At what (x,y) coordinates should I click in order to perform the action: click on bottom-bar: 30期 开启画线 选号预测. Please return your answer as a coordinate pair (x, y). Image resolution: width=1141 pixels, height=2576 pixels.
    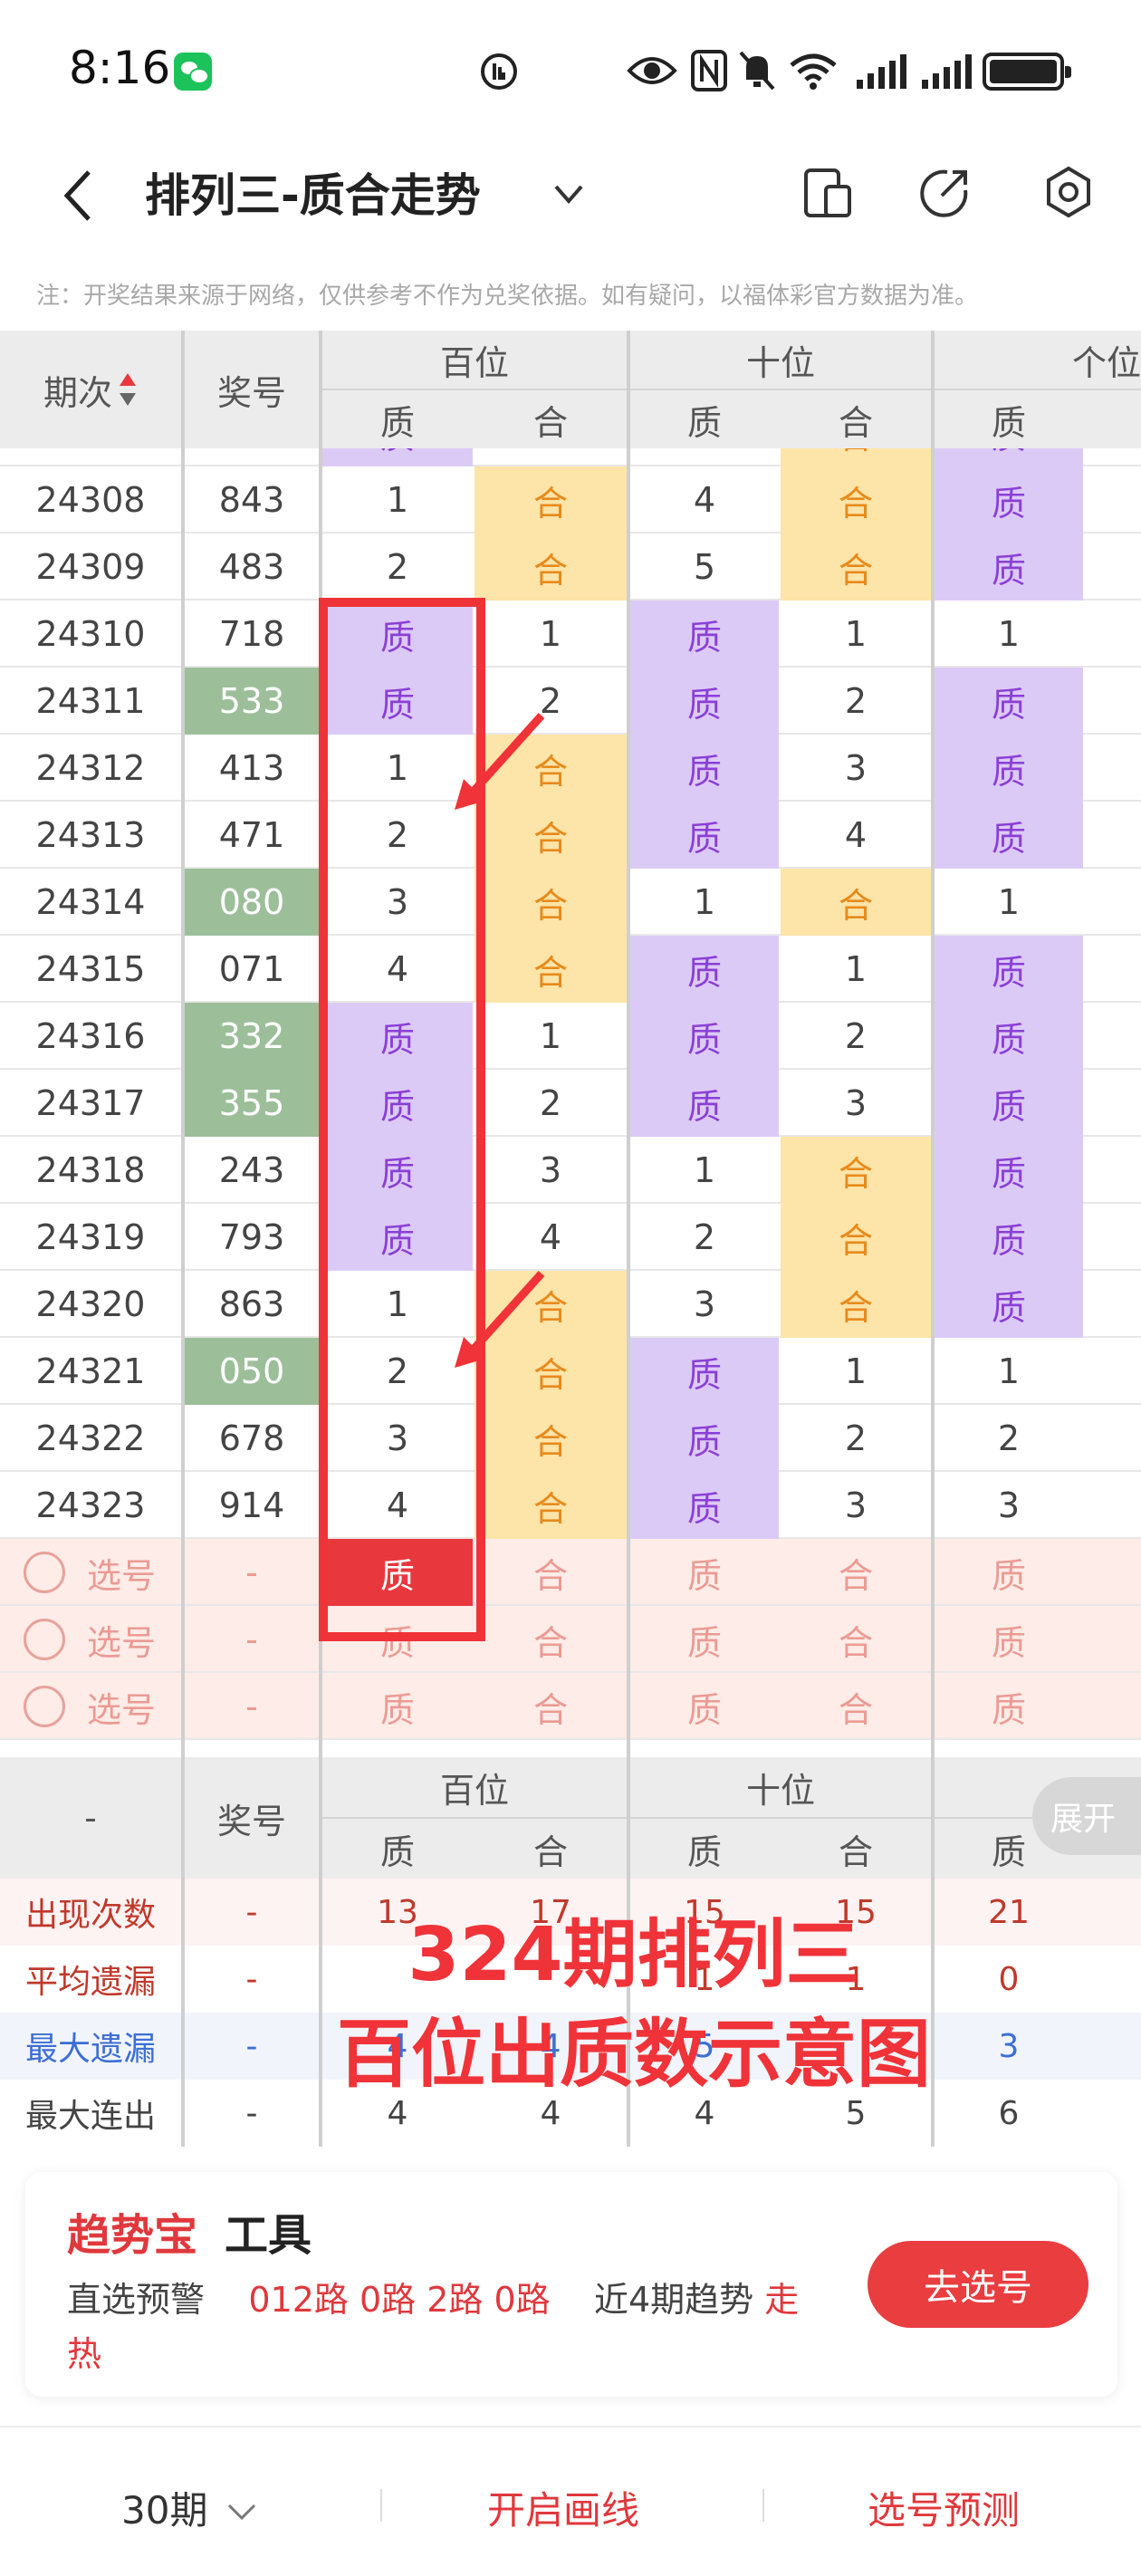
    Looking at the image, I should click on (570, 2501).